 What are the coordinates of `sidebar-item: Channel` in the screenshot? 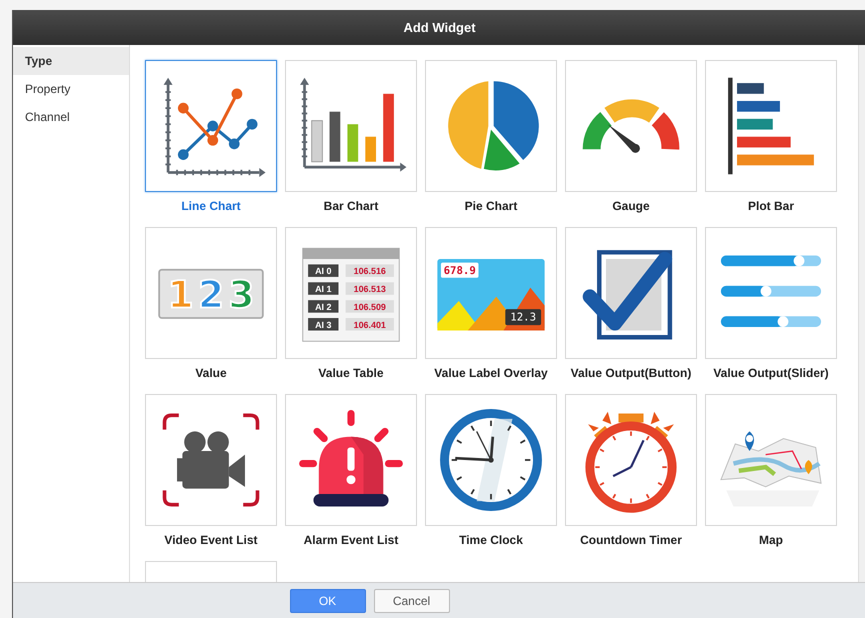 It's located at (71, 117).